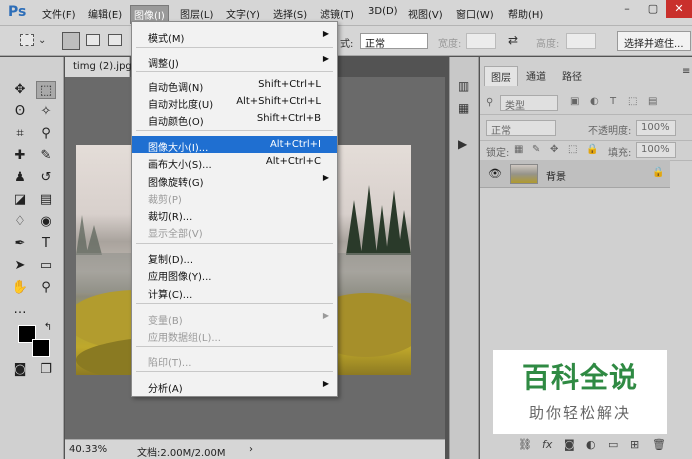 The width and height of the screenshot is (692, 459). I want to click on move-tool-icon: ✥, so click(20, 90).